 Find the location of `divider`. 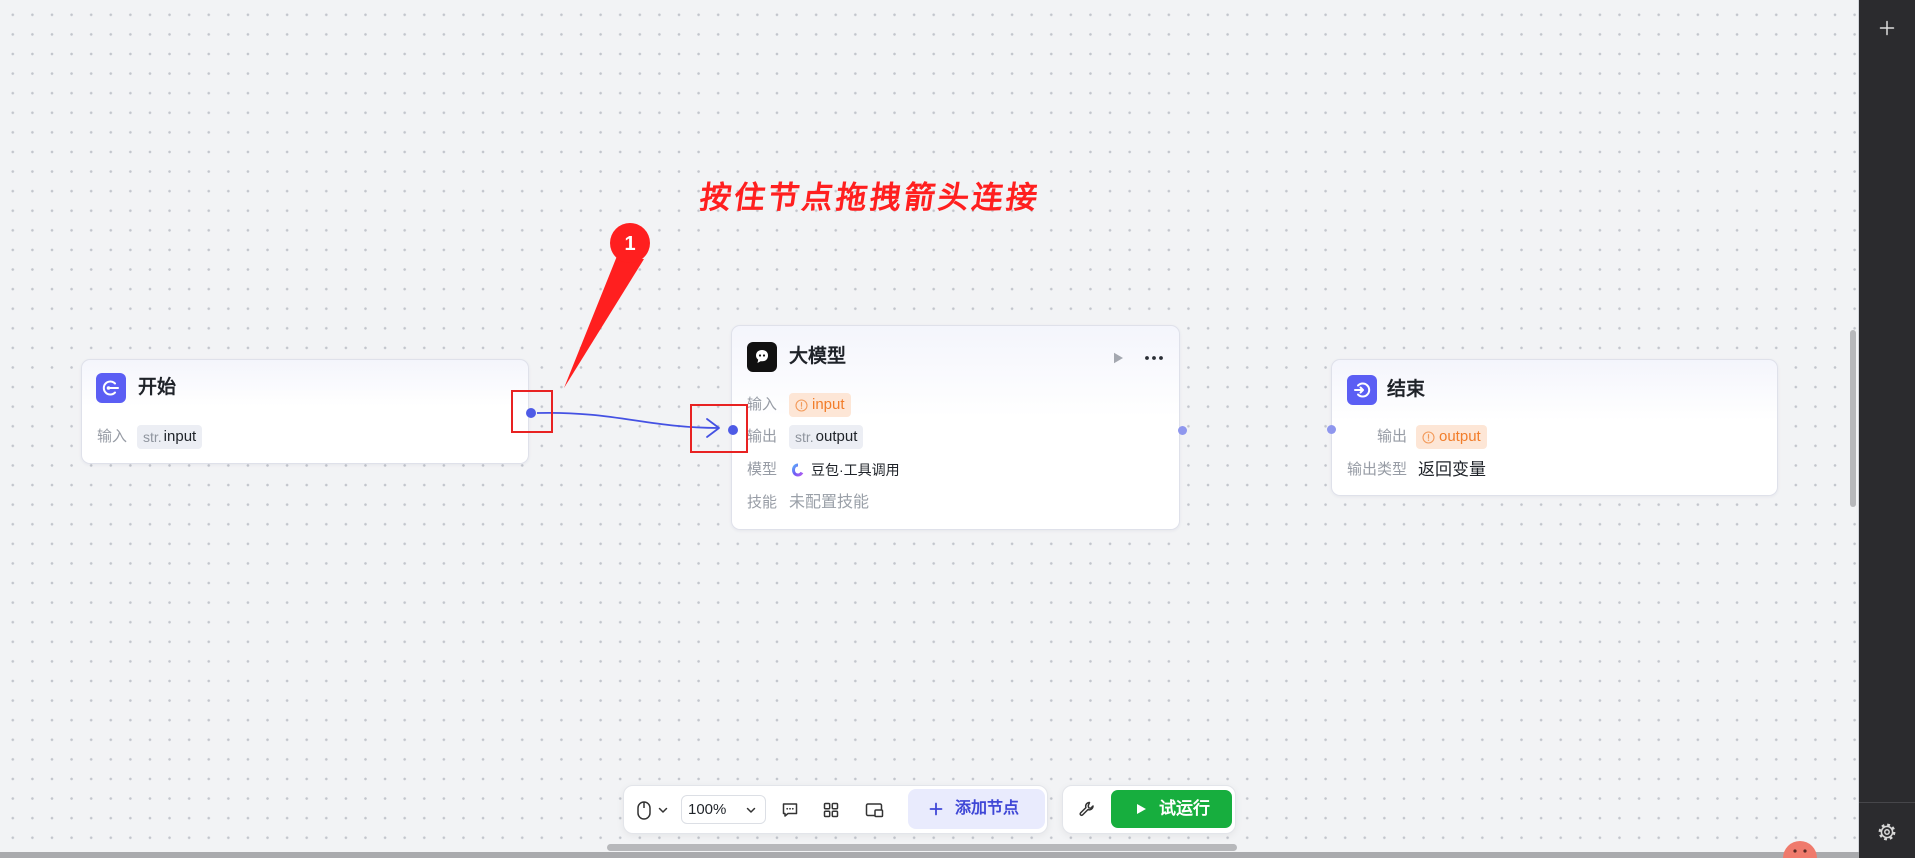

divider is located at coordinates (1887, 802).